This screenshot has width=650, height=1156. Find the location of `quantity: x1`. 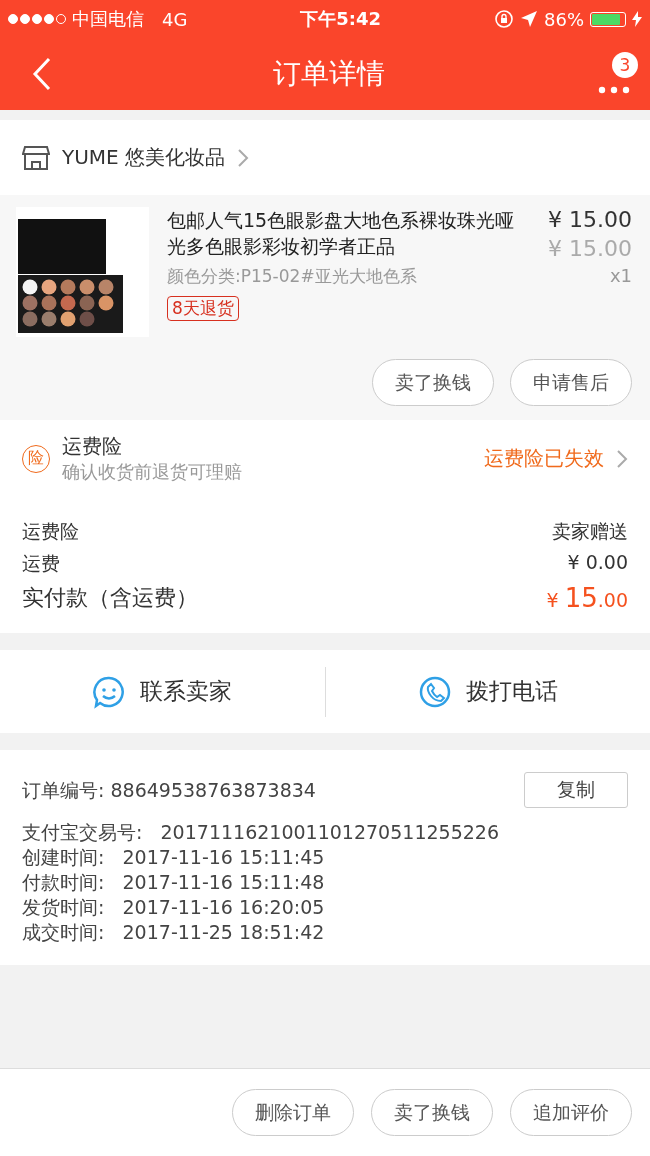

quantity: x1 is located at coordinates (620, 275).